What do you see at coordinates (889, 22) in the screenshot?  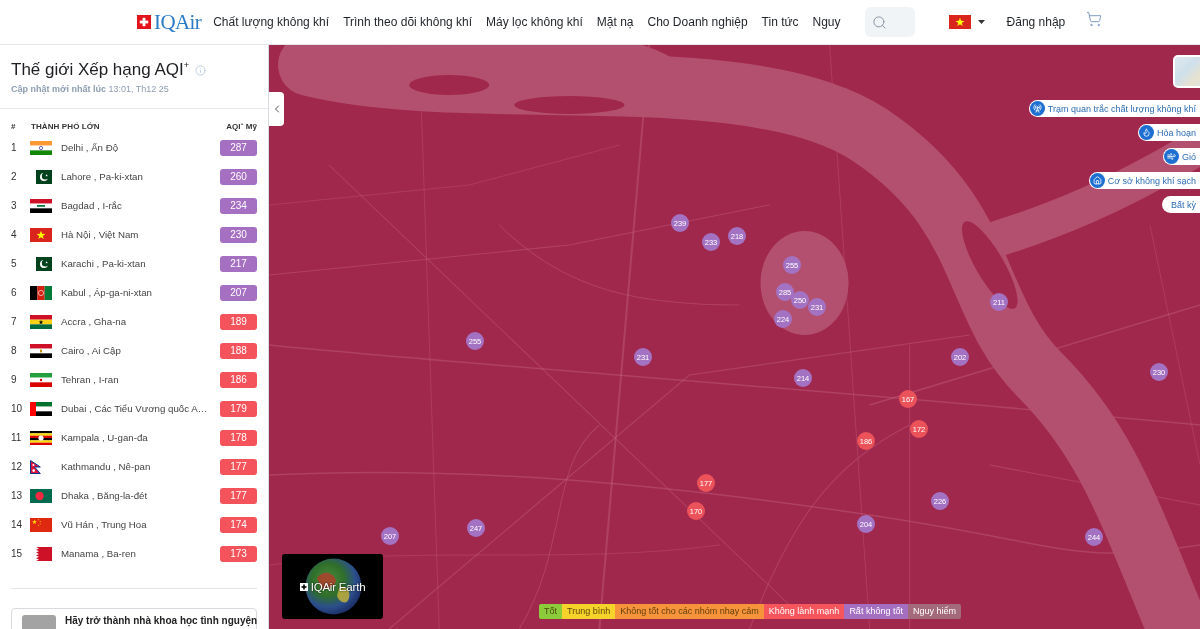 I see `search-field` at bounding box center [889, 22].